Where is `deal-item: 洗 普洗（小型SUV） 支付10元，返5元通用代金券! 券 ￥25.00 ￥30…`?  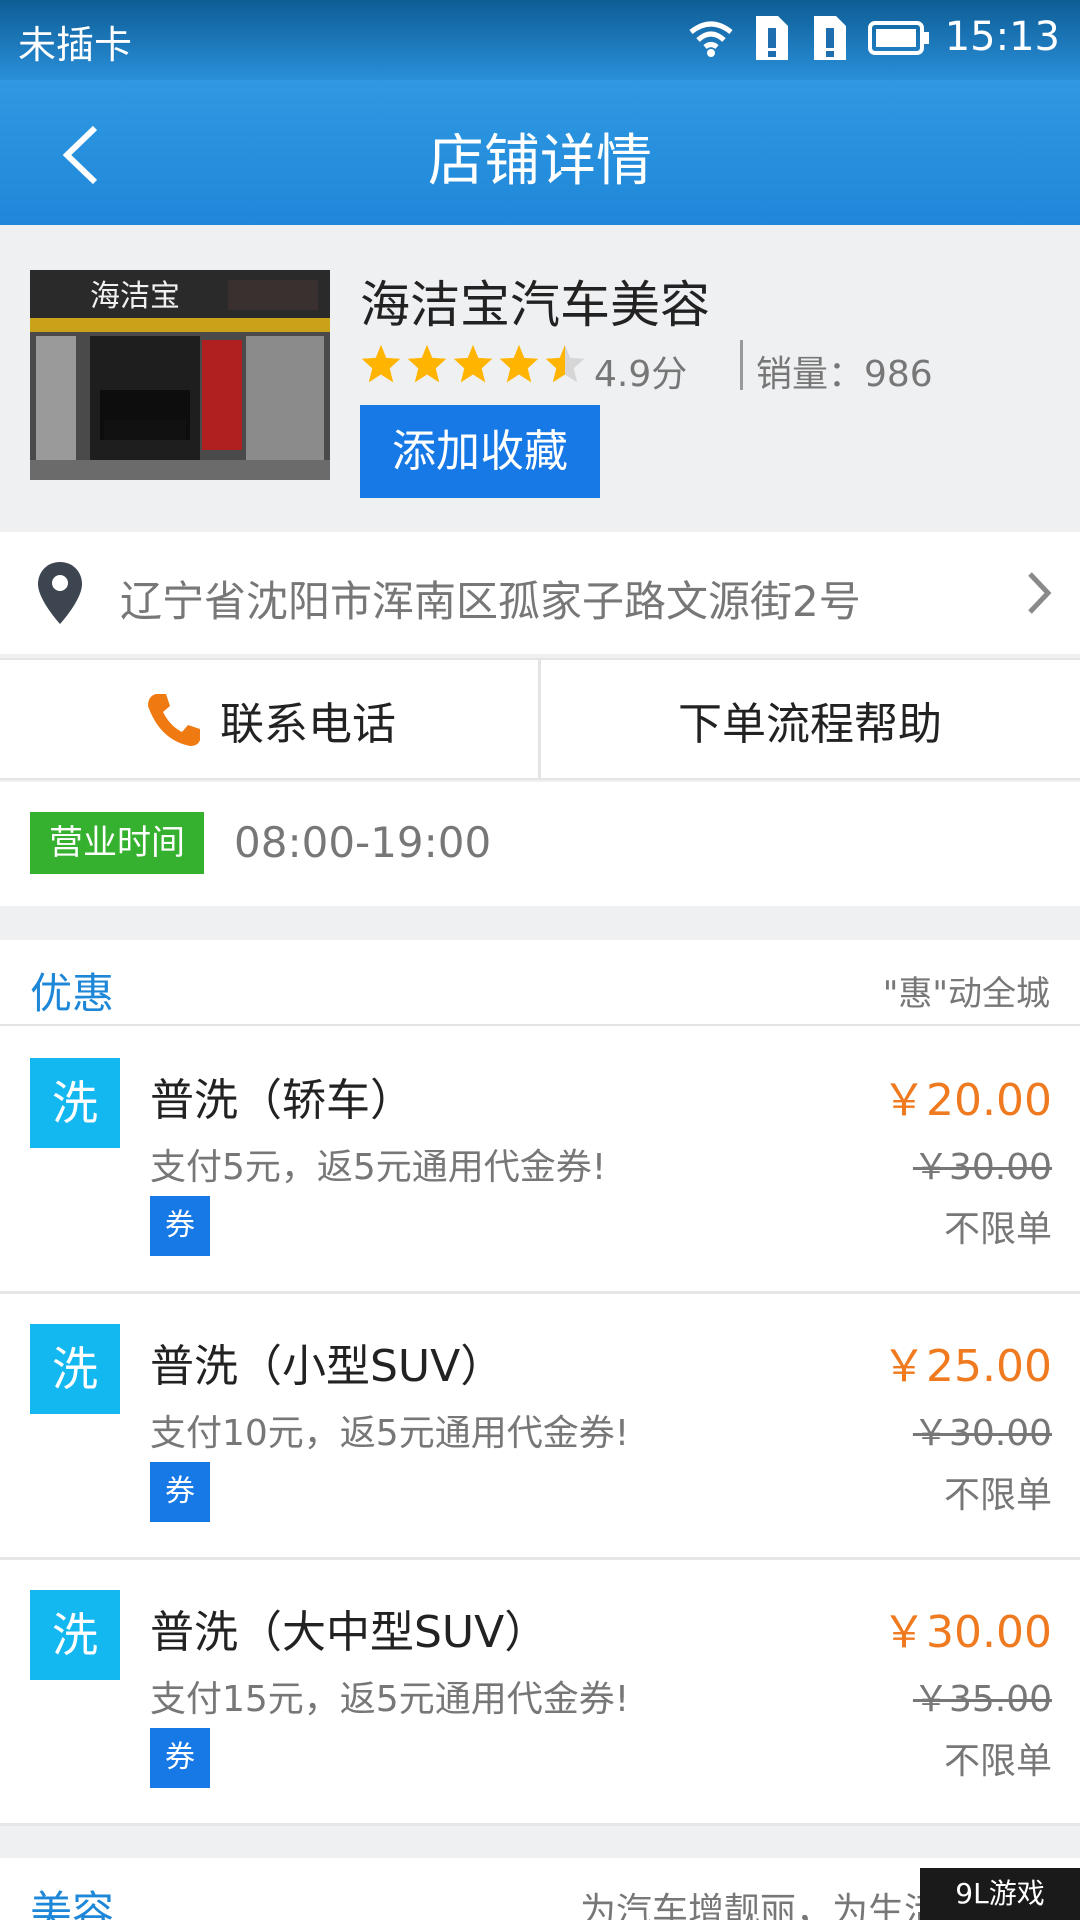
deal-item: 洗 普洗（小型SUV） 支付10元，返5元通用代金券! 券 ￥25.00 ￥30… is located at coordinates (540, 1427).